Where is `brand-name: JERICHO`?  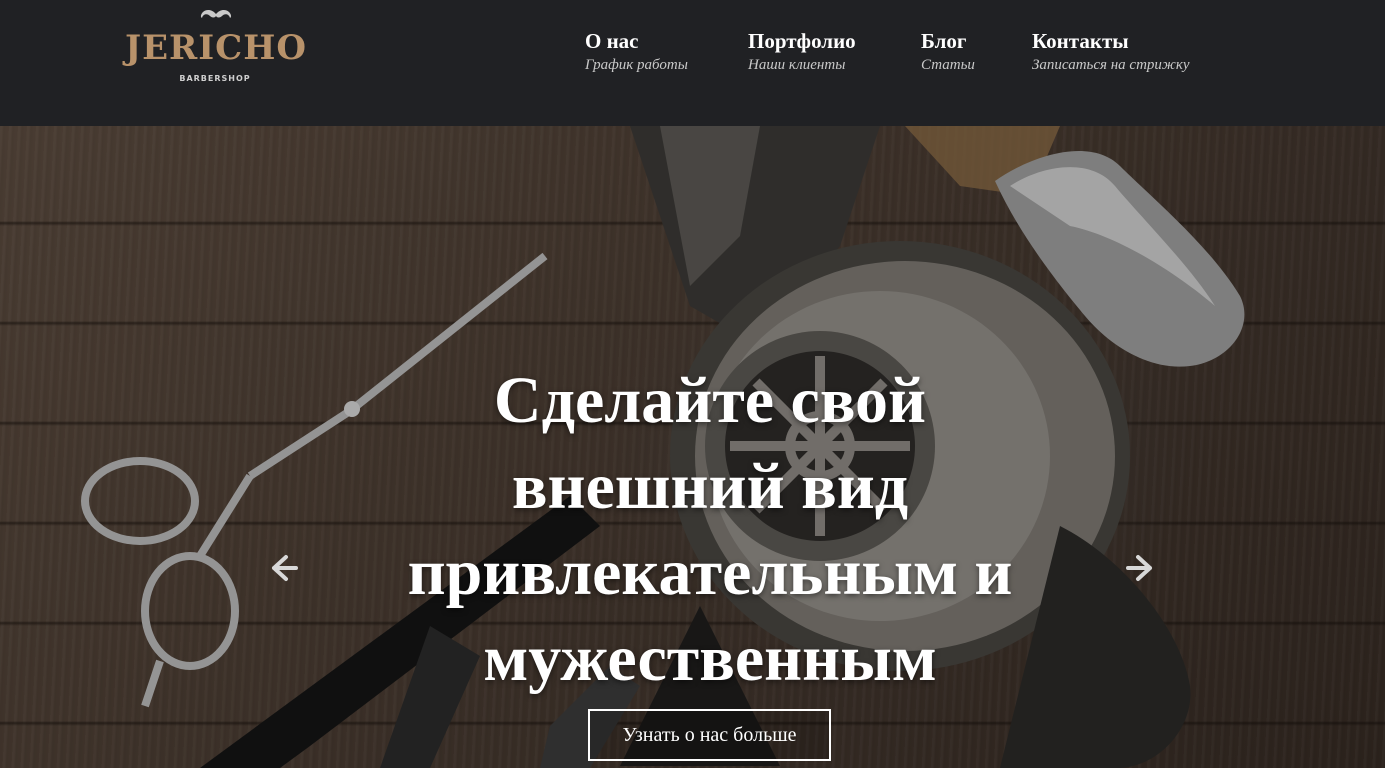
brand-name: JERICHO is located at coordinates (216, 48).